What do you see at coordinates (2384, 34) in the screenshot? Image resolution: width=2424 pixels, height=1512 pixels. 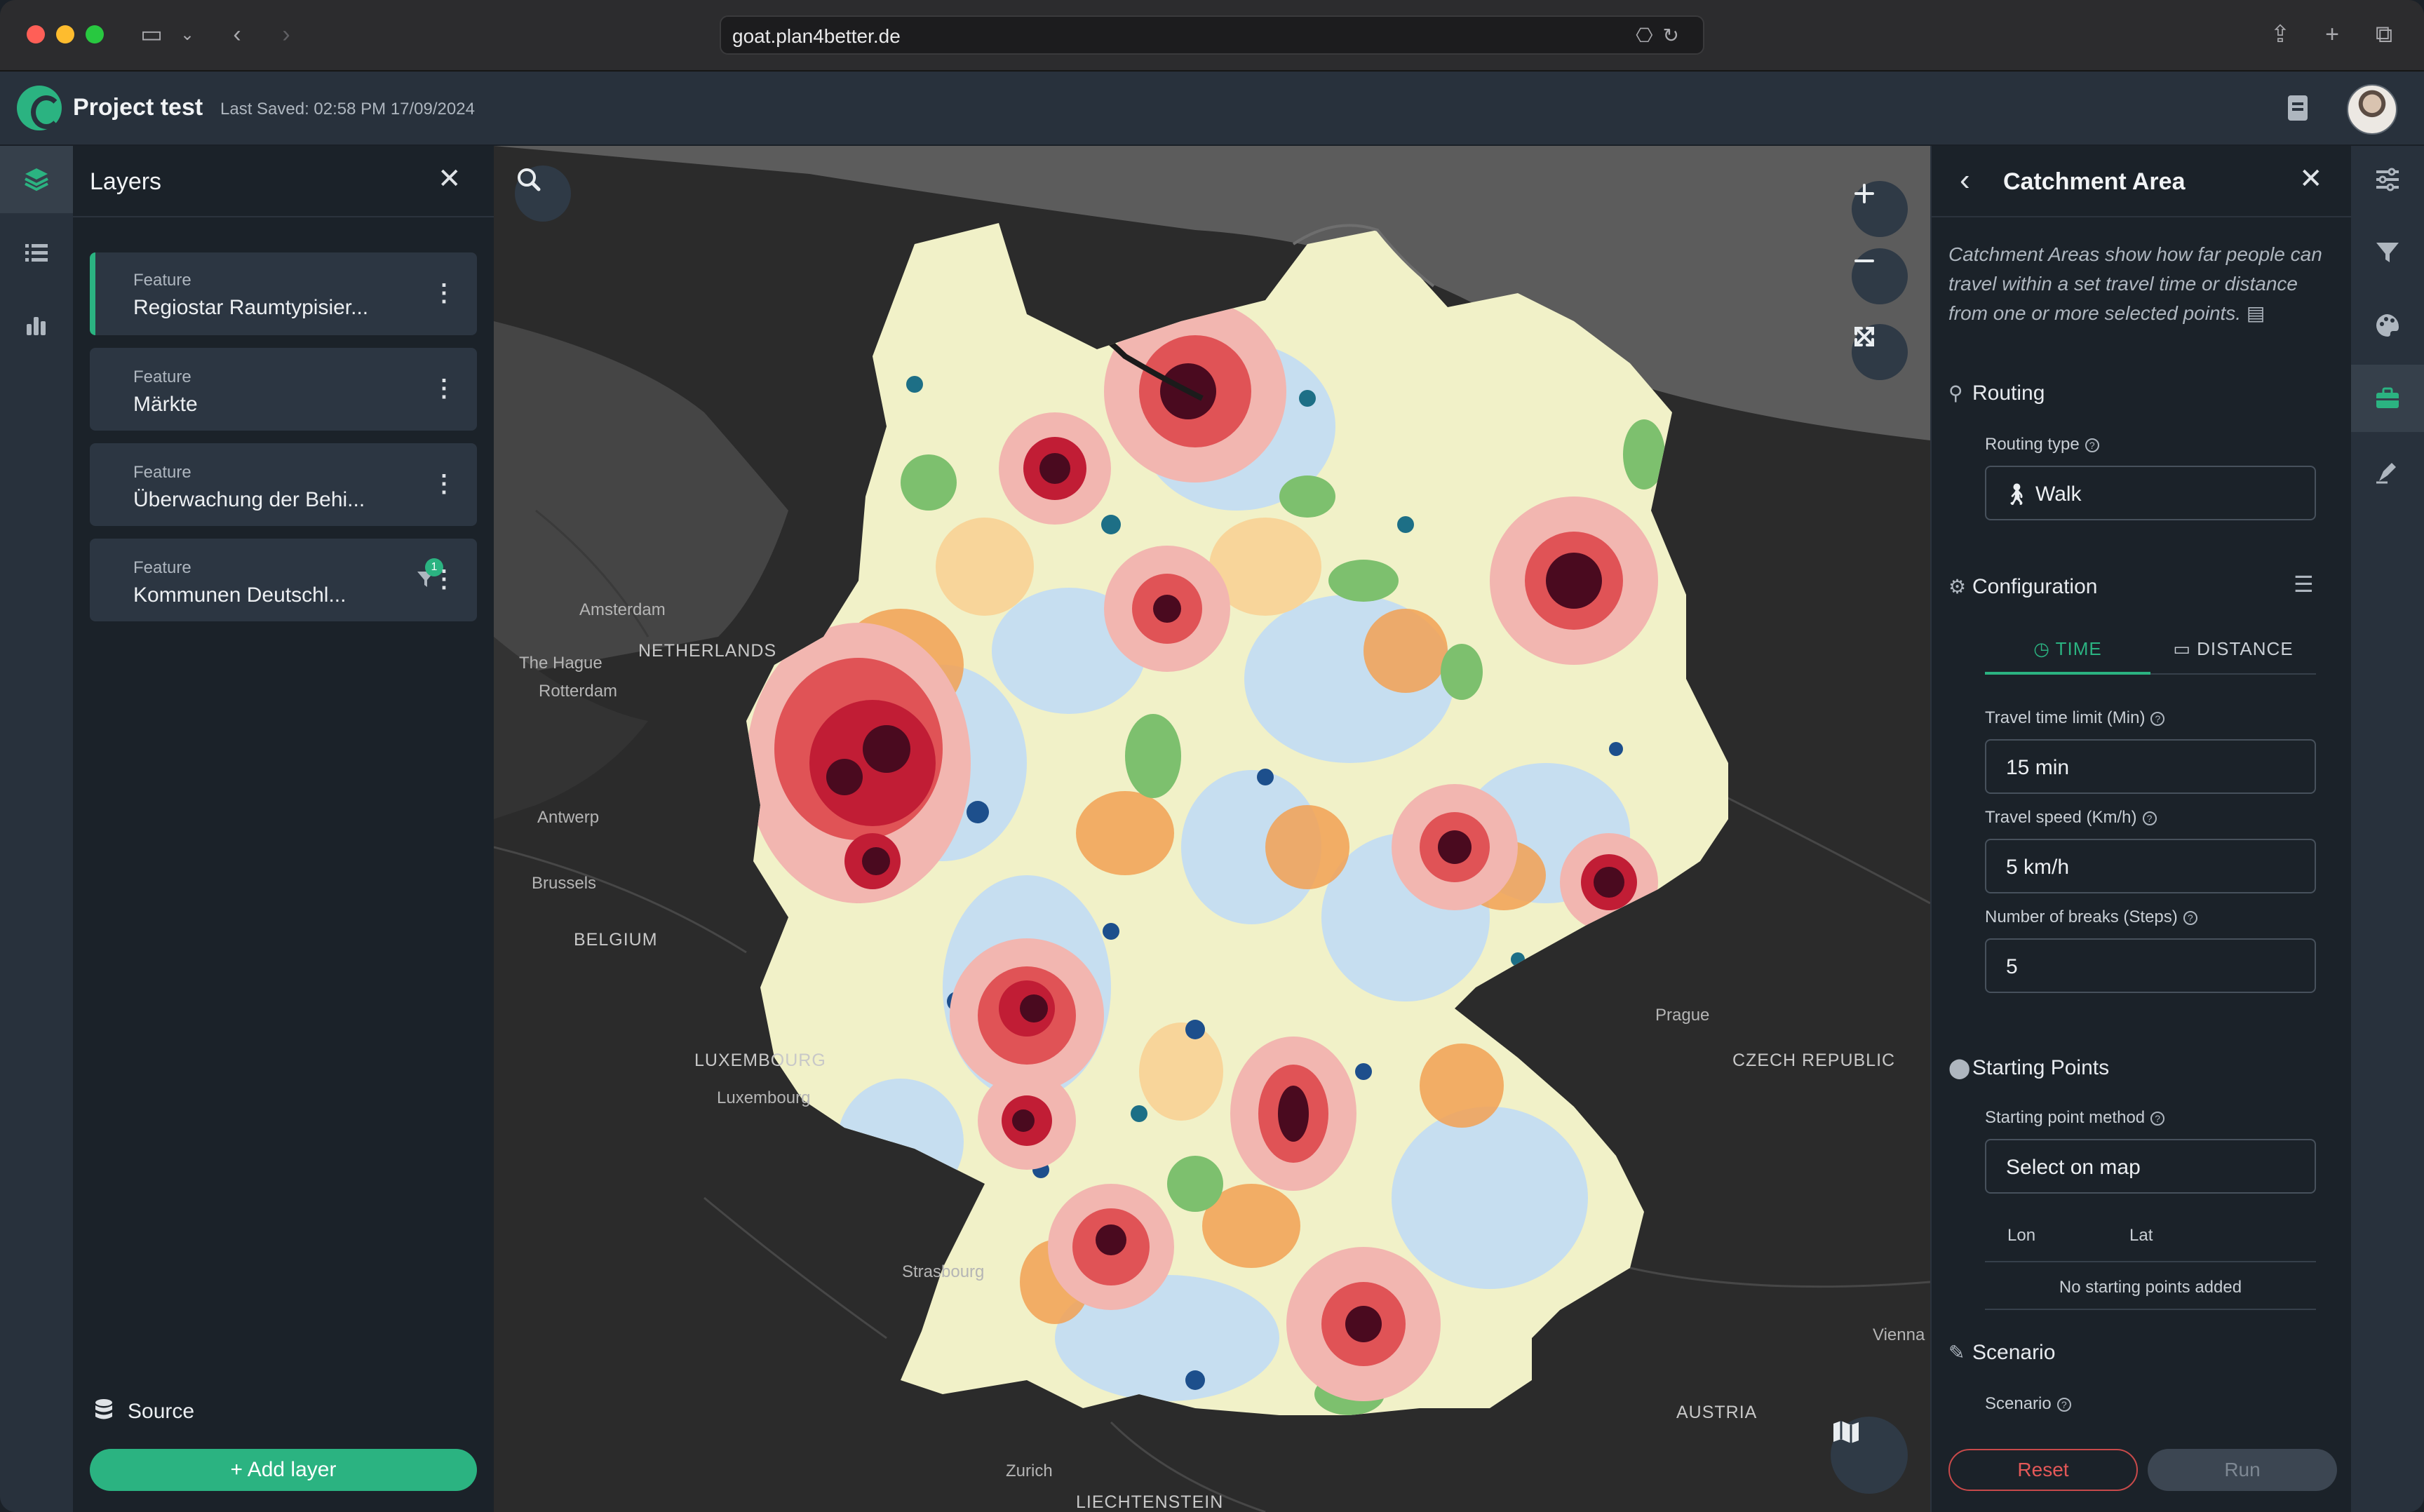 I see `tab-overview-icon: ⧉` at bounding box center [2384, 34].